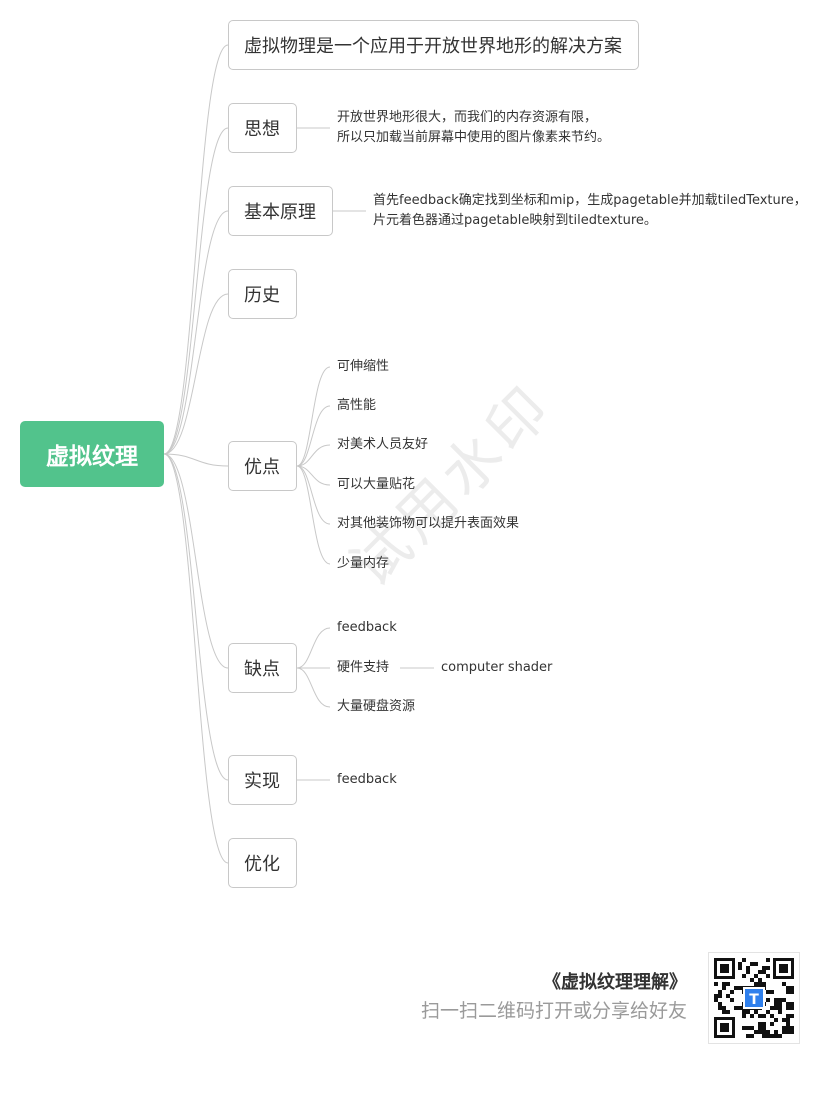  I want to click on leaf-pros-1: 可伸缩性, so click(363, 367).